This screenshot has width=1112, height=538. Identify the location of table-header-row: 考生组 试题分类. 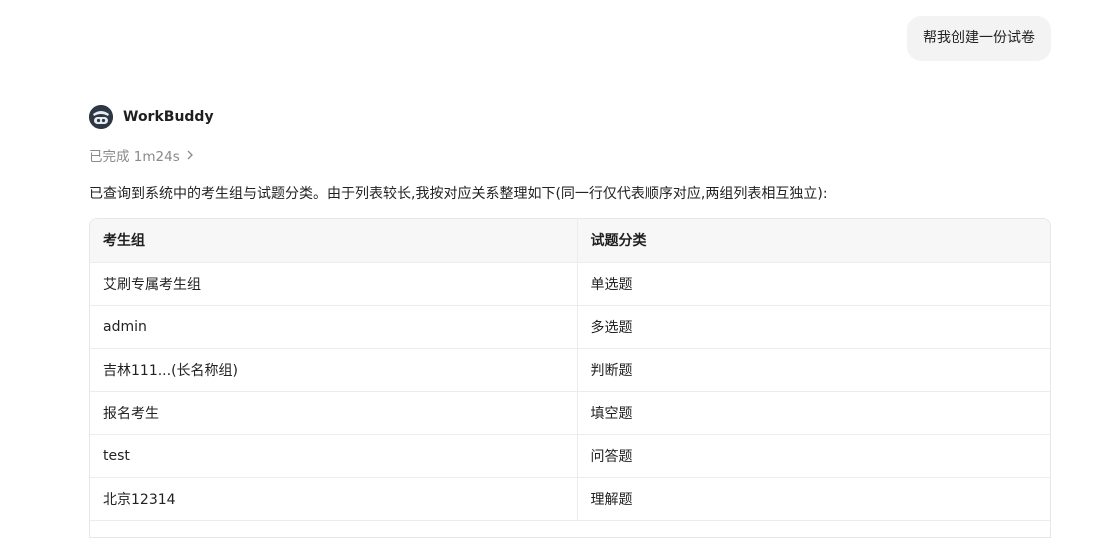
(570, 241).